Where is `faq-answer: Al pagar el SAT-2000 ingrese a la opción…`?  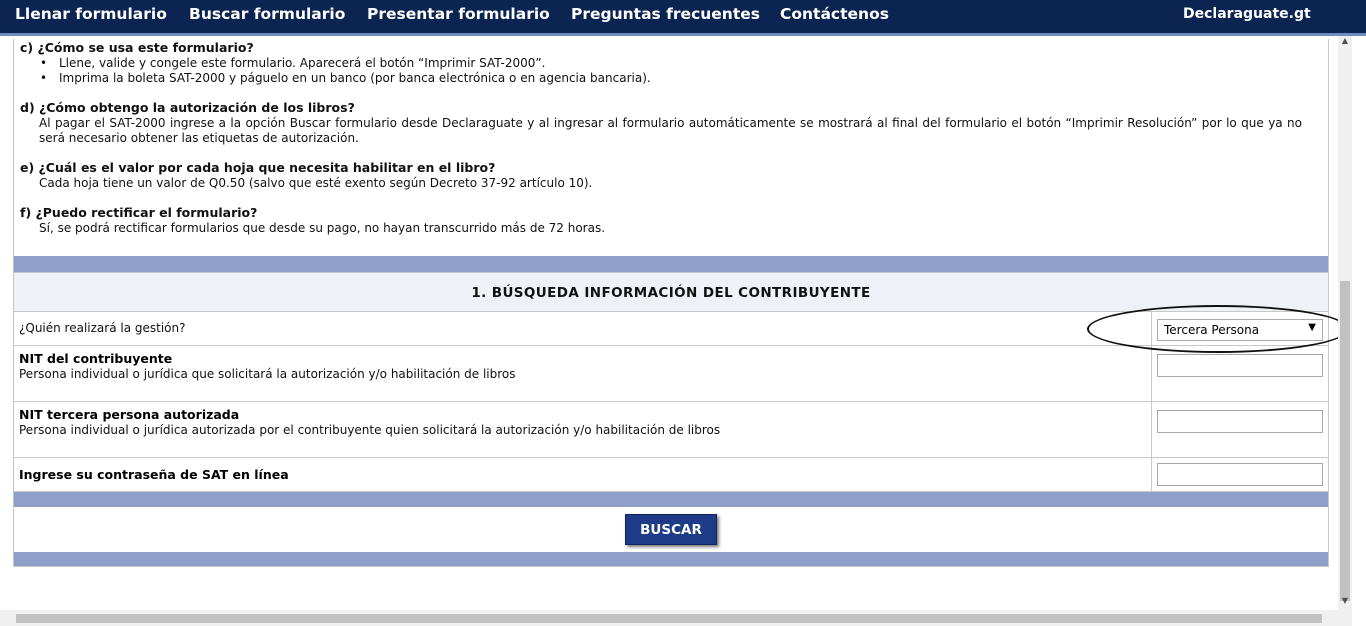
faq-answer: Al pagar el SAT-2000 ingrese a la opción… is located at coordinates (670, 130).